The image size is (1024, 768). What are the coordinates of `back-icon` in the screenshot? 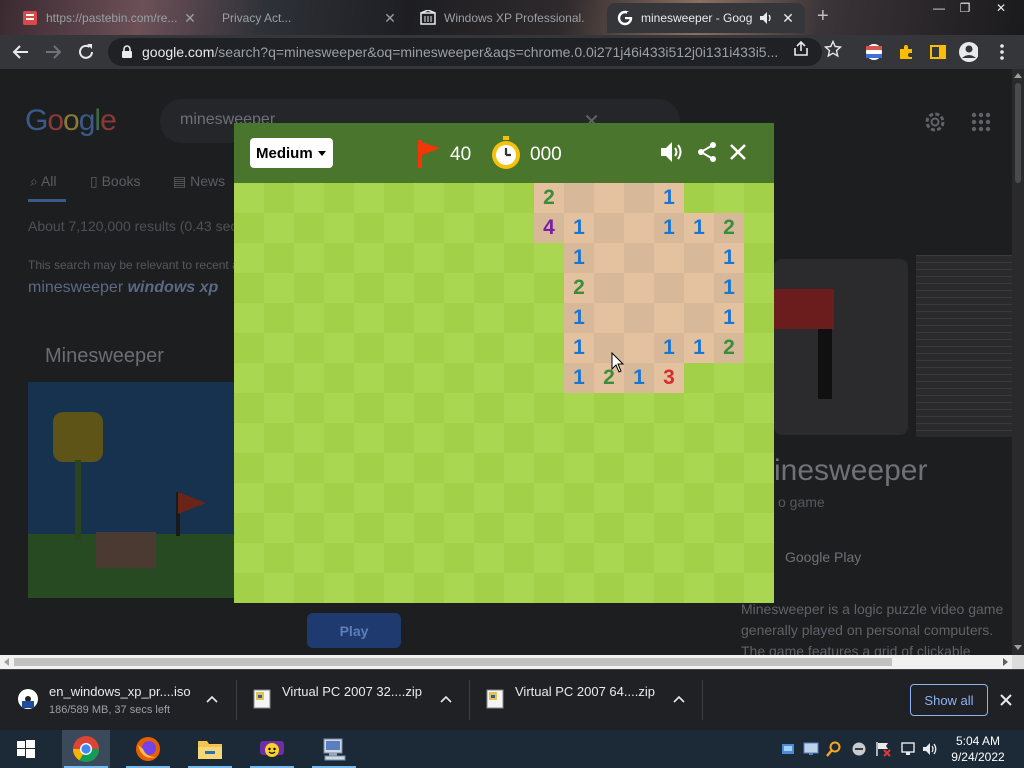 It's located at (21, 52).